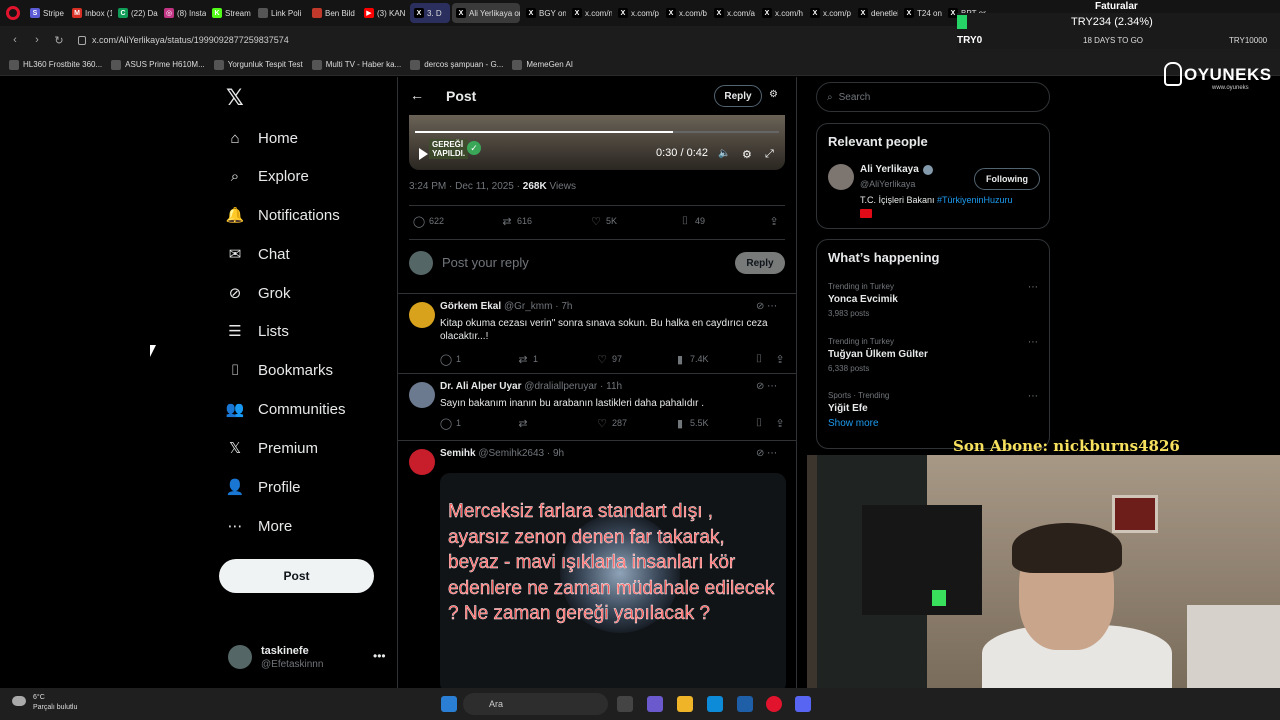 This screenshot has width=1280, height=720. I want to click on header-reply-button: Reply, so click(738, 96).